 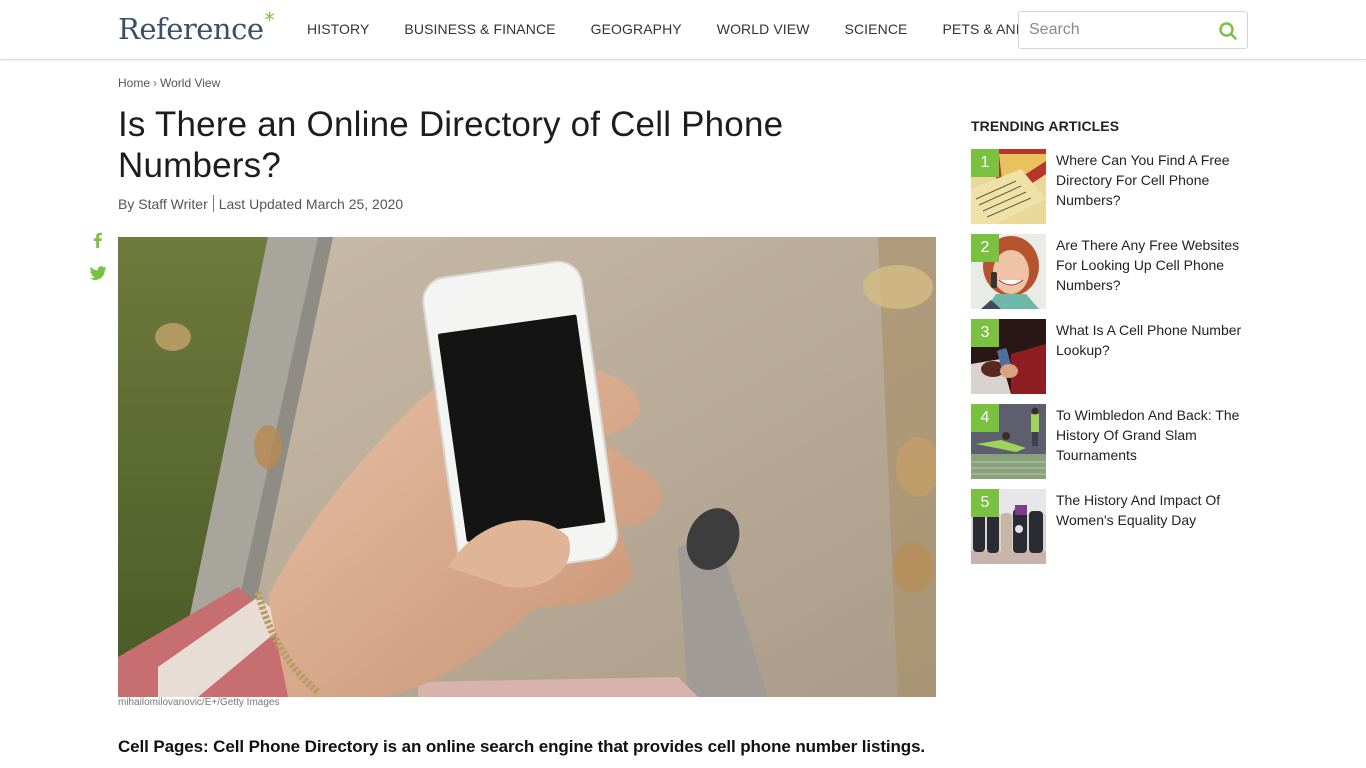 I want to click on trending-rank: 2, so click(x=985, y=248).